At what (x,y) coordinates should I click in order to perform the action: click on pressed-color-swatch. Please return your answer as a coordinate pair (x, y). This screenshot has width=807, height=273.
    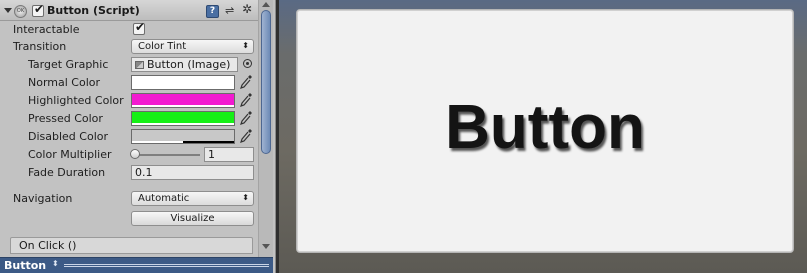
    Looking at the image, I should click on (183, 118).